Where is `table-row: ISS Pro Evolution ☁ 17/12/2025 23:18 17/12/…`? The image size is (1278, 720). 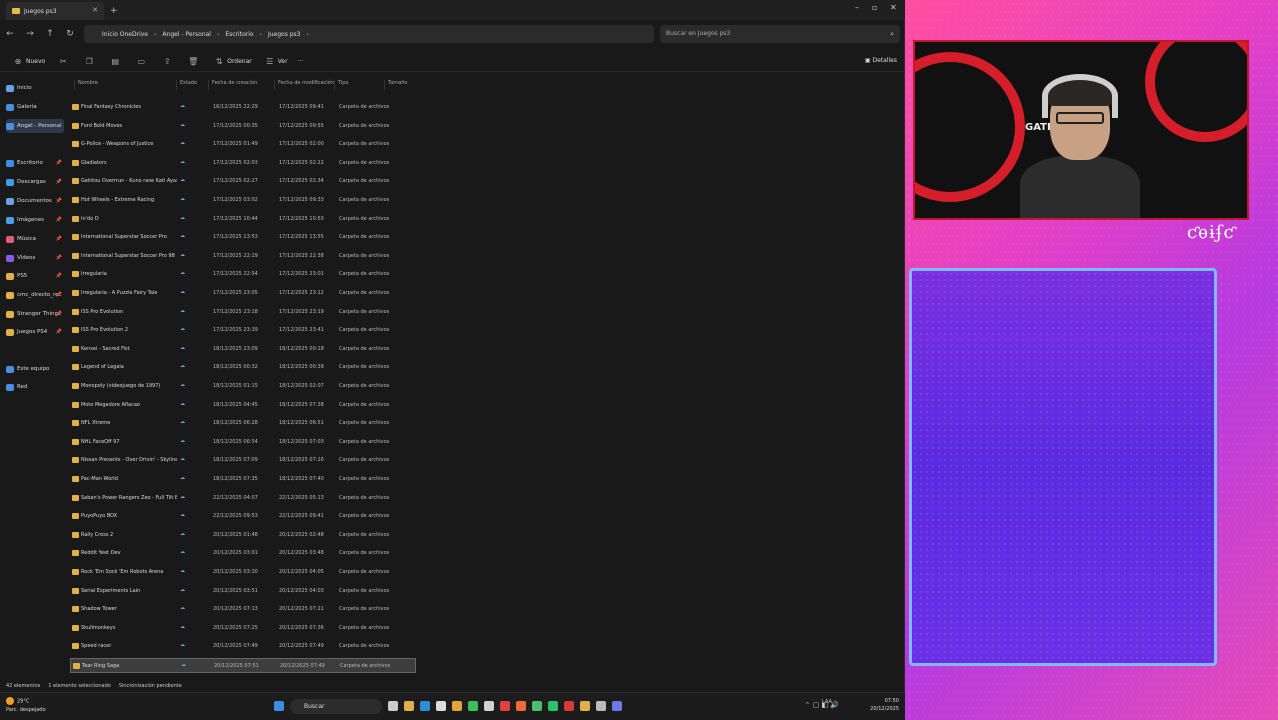 table-row: ISS Pro Evolution ☁ 17/12/2025 23:18 17/12/… is located at coordinates (243, 312).